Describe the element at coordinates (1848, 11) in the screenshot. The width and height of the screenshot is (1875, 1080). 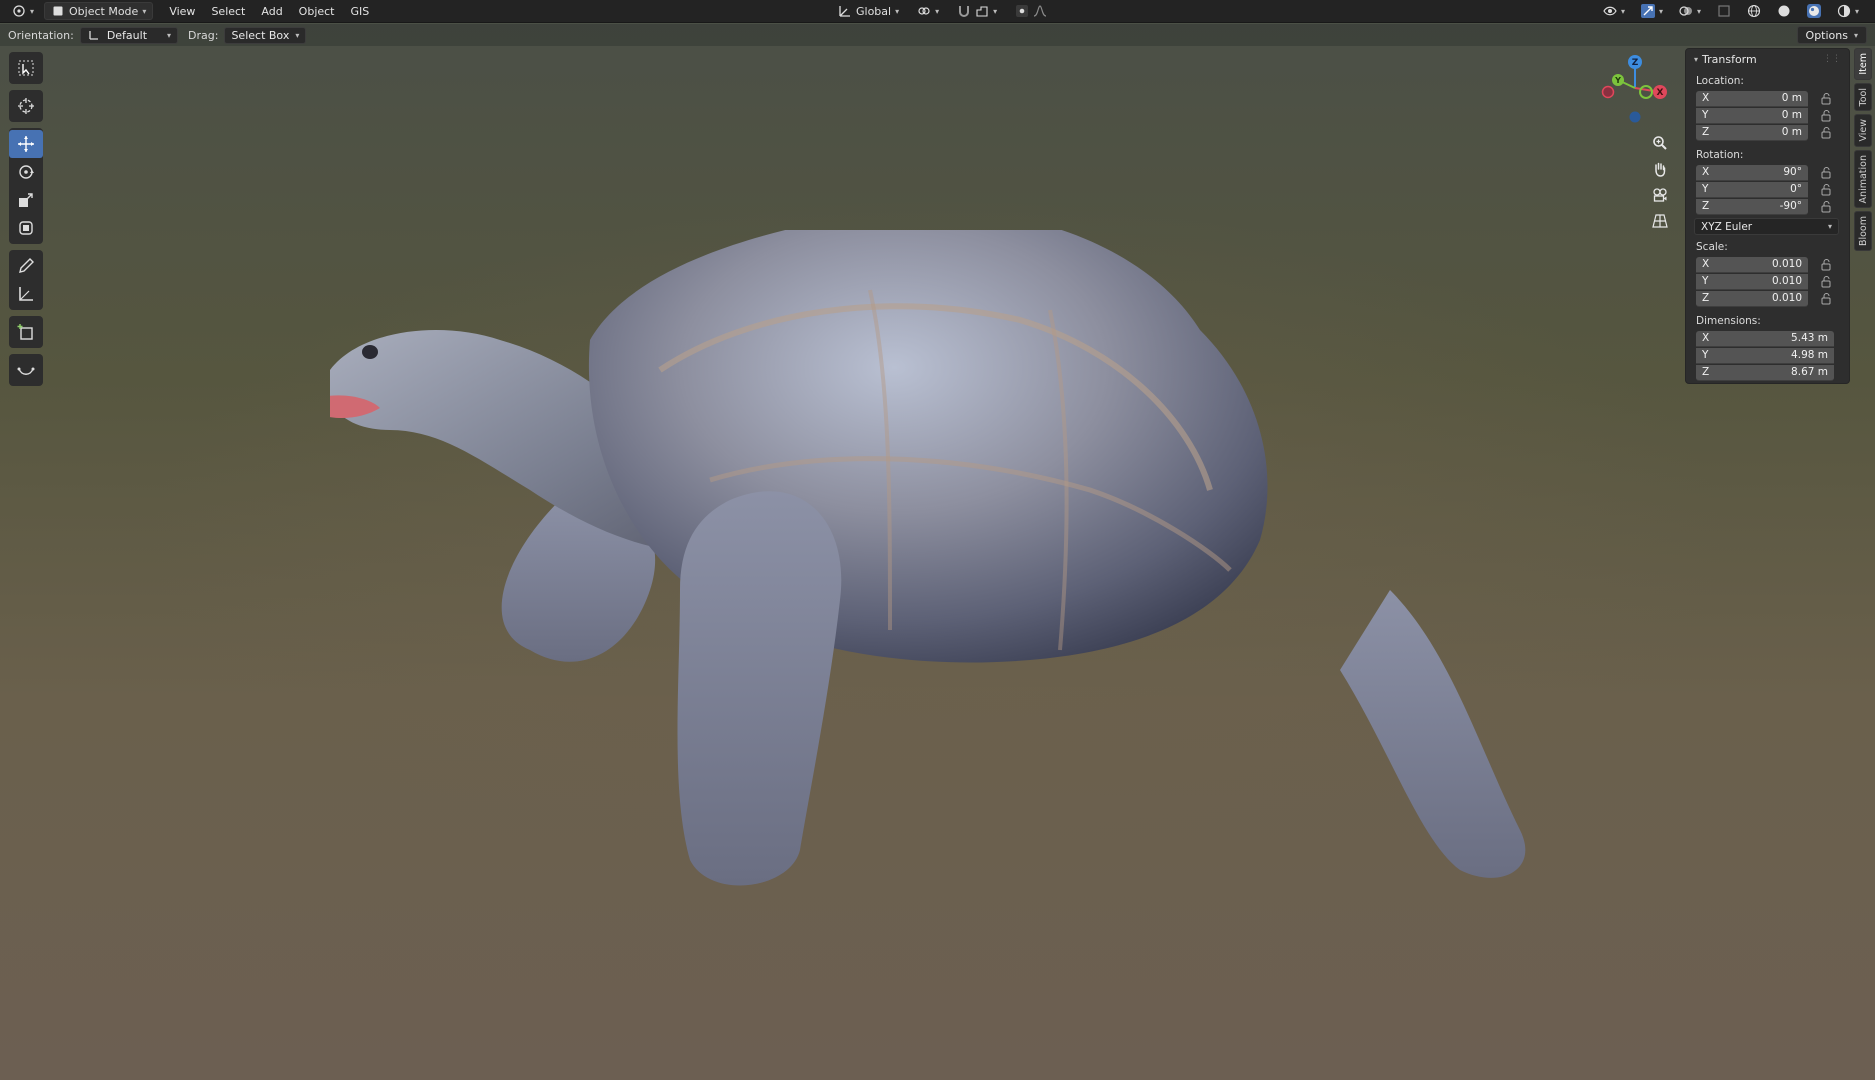
I see `shading-rendered: ▾` at that location.